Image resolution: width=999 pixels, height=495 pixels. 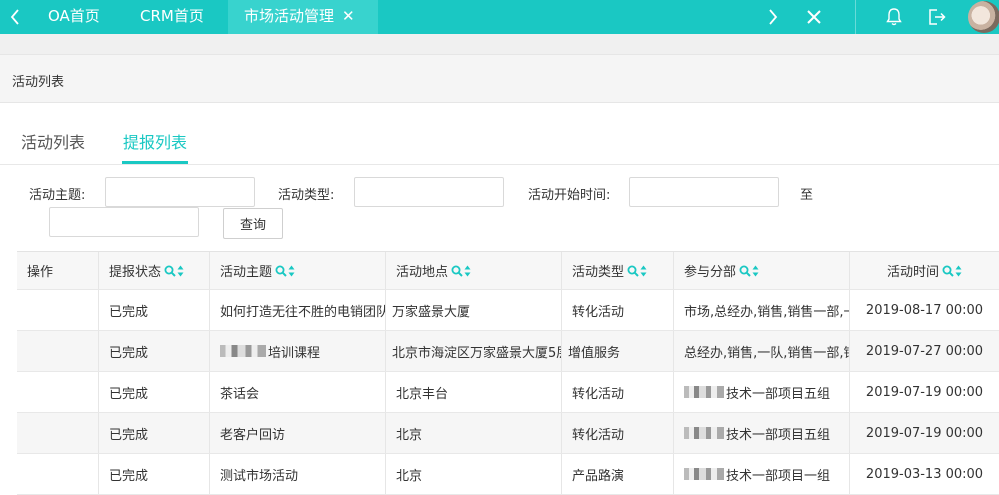 I want to click on breadcrumb-title: 活动列表, so click(x=38, y=82).